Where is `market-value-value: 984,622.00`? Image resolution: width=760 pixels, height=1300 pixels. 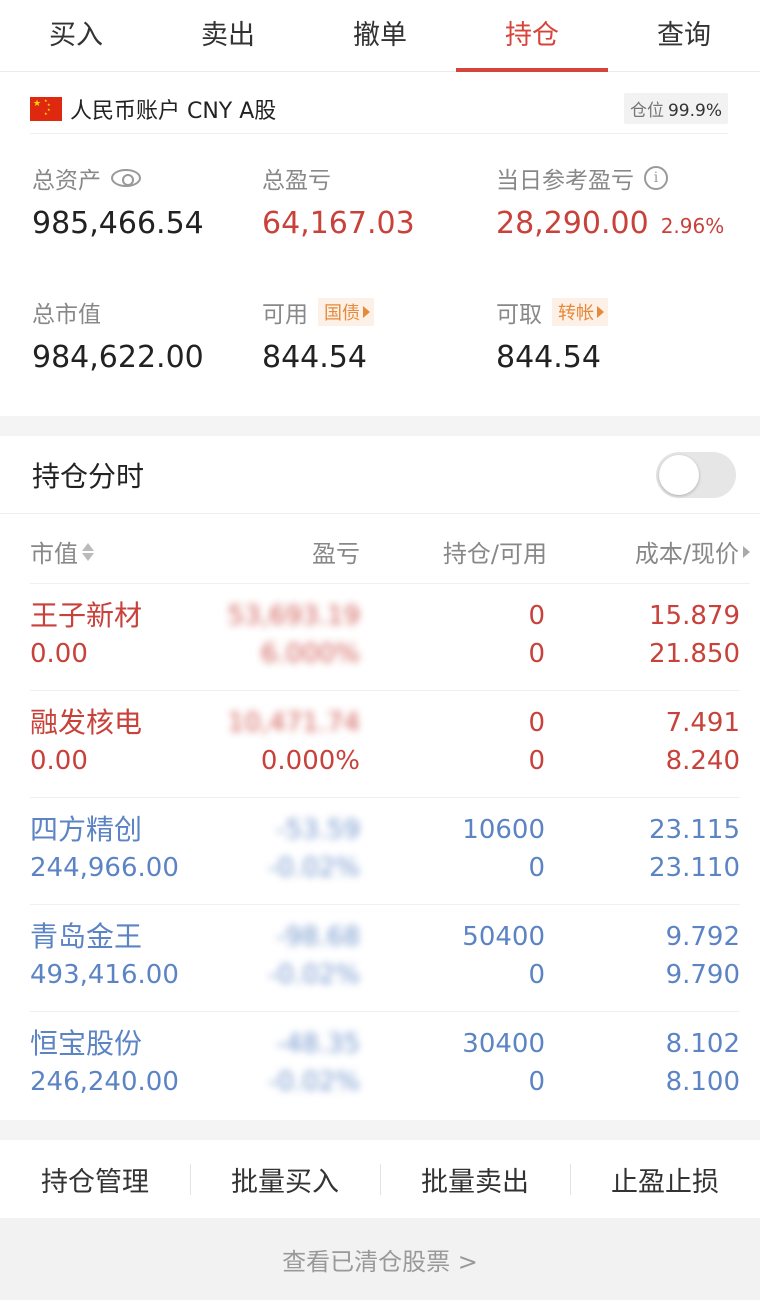
market-value-value: 984,622.00 is located at coordinates (118, 357).